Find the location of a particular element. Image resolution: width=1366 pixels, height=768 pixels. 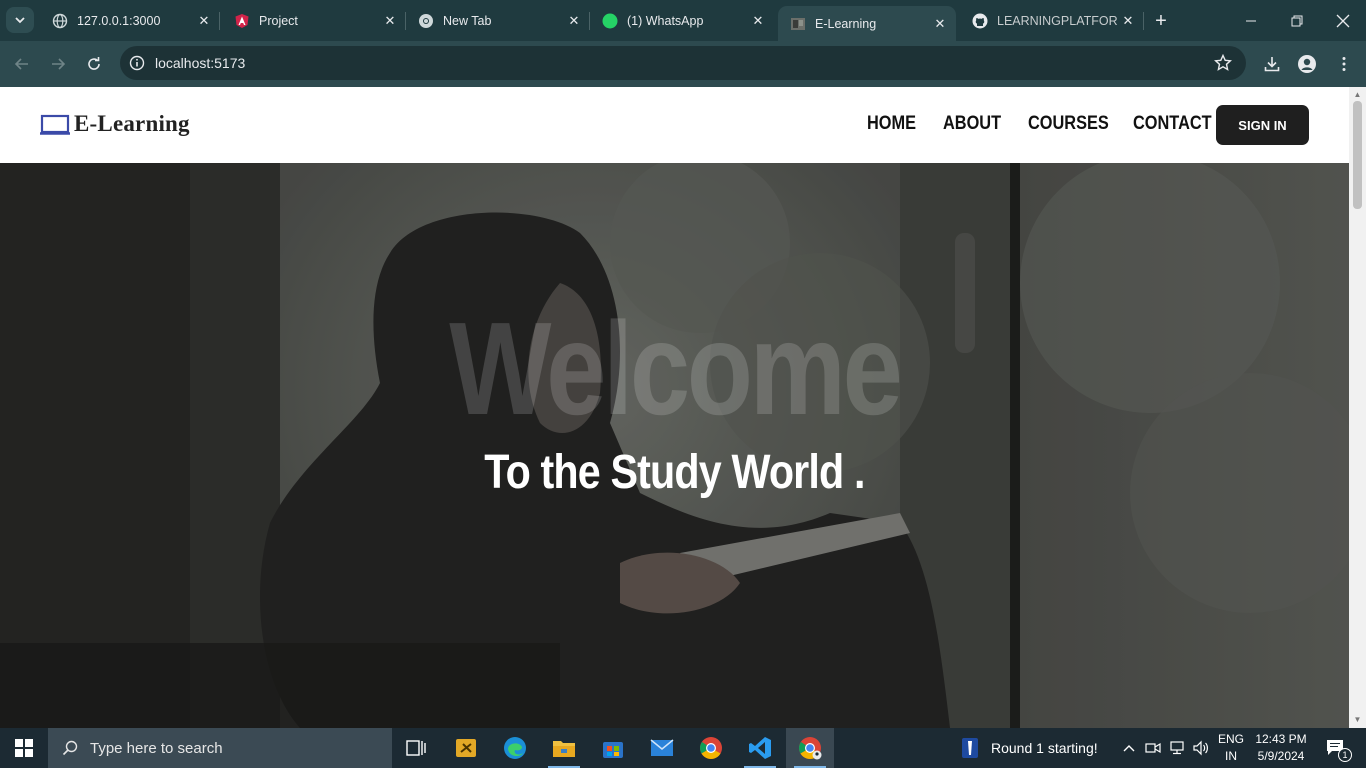

browser-tab-active: E-Learning ✕ is located at coordinates (867, 23).